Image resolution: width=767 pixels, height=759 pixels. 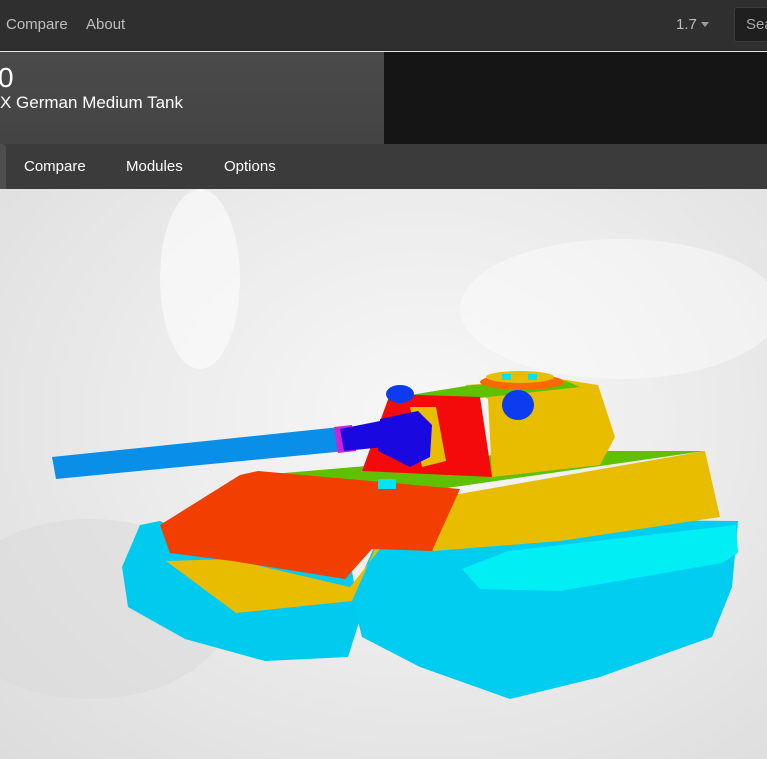 What do you see at coordinates (705, 24) in the screenshot?
I see `chevron-down-icon` at bounding box center [705, 24].